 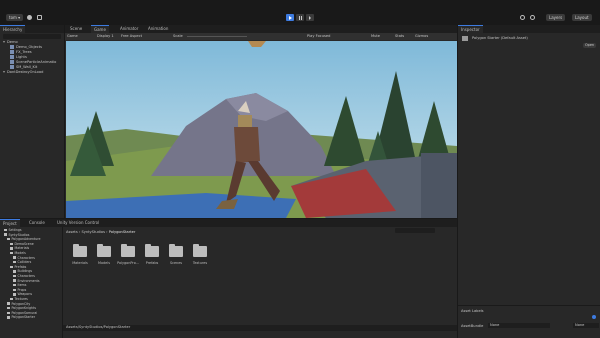 What do you see at coordinates (80, 263) in the screenshot?
I see `folder-label: Materials` at bounding box center [80, 263].